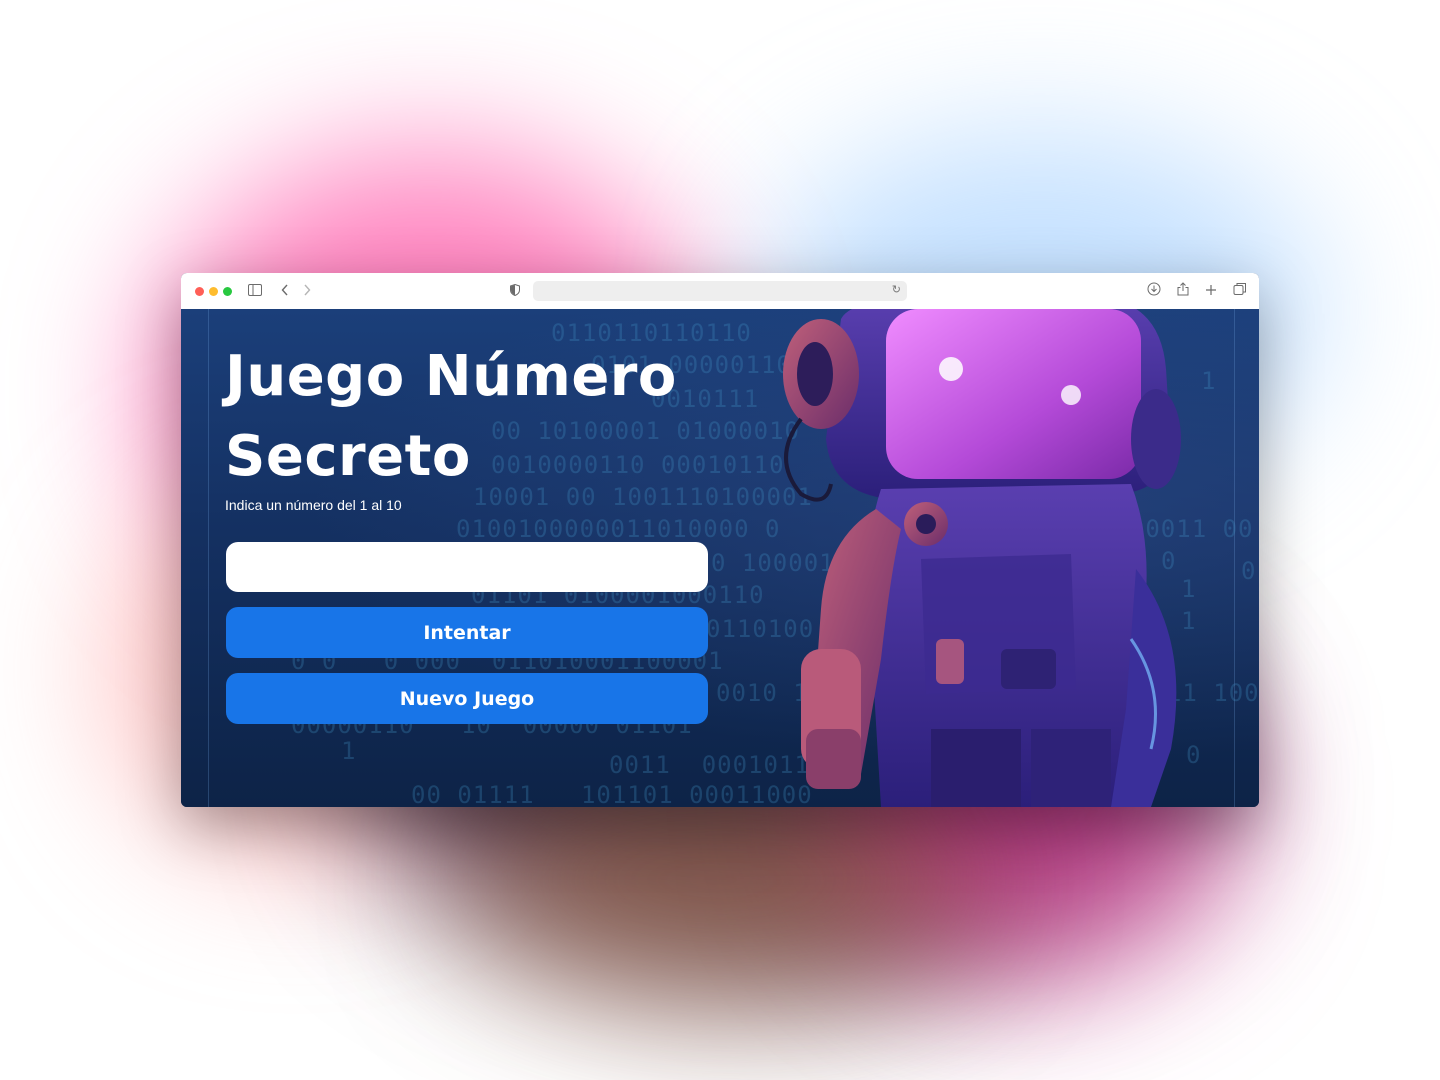 Image resolution: width=1440 pixels, height=1080 pixels. I want to click on close-window-button, so click(199, 291).